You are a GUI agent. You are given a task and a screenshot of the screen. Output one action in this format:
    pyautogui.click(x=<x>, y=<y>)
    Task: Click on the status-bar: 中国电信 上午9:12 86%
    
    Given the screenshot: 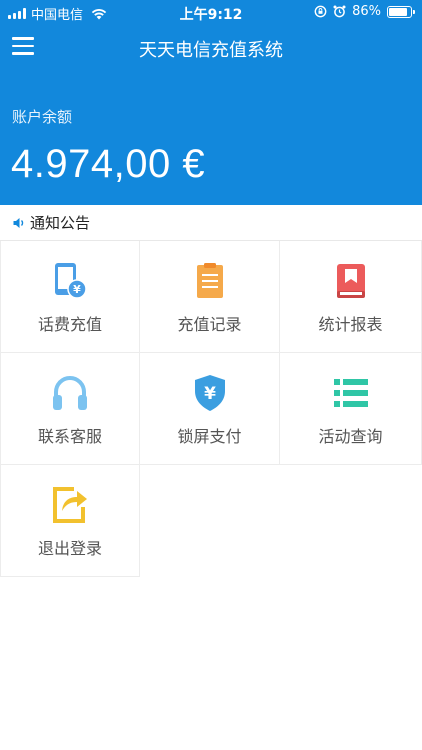 What is the action you would take?
    pyautogui.click(x=211, y=12)
    